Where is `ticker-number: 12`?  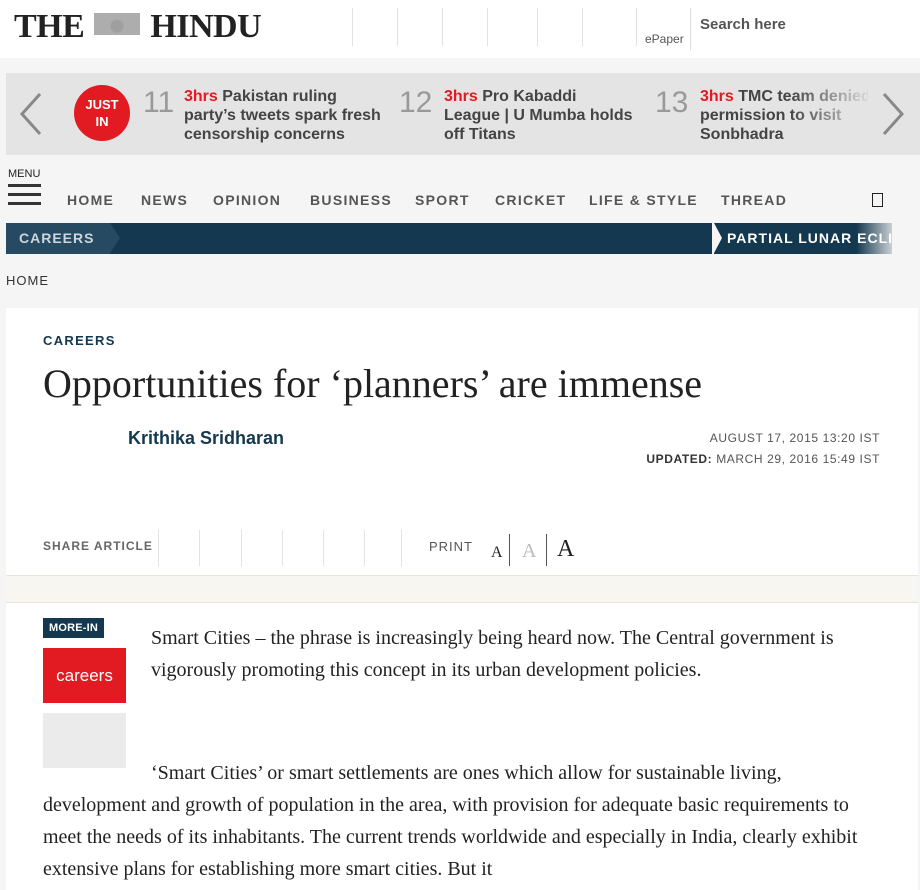
ticker-number: 12 is located at coordinates (416, 102).